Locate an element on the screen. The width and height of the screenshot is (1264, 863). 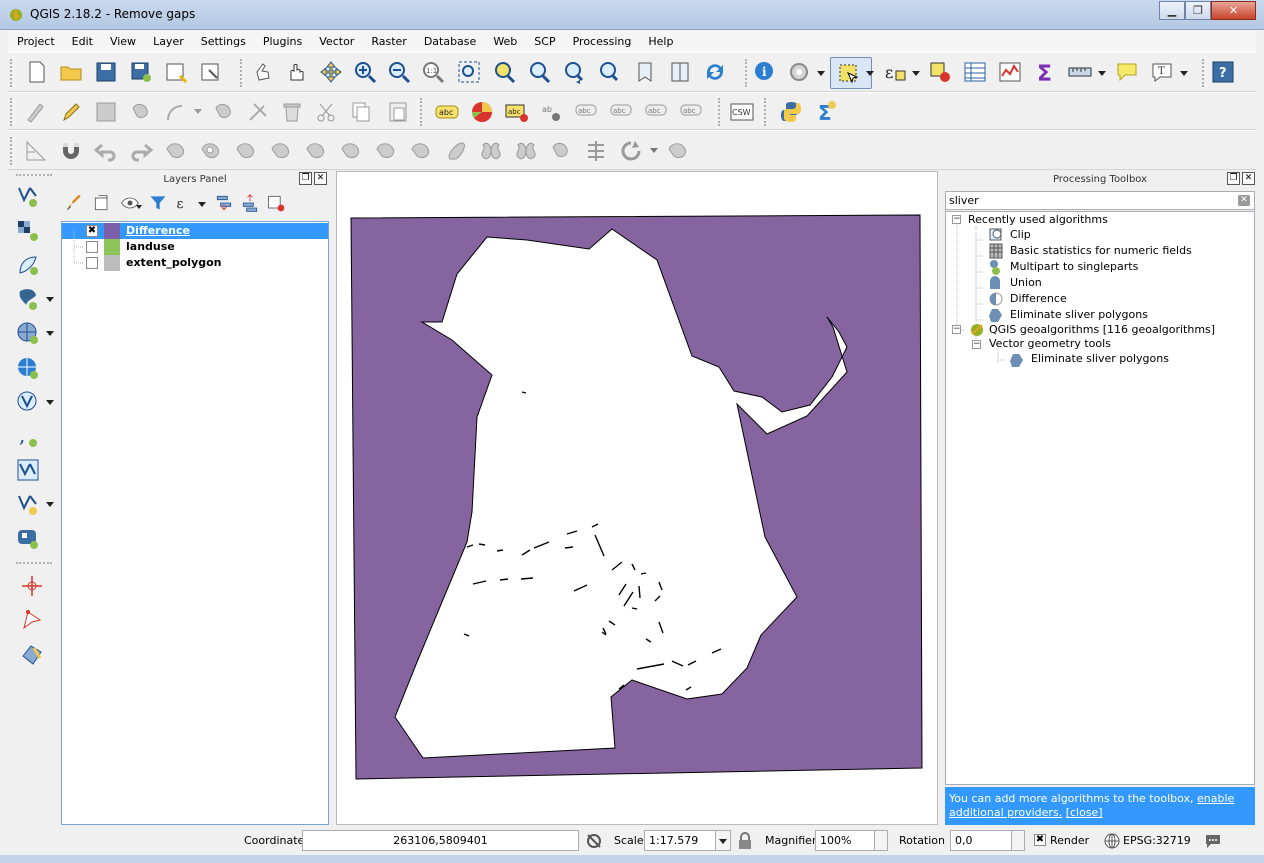
rotation-spinner is located at coordinates (1018, 840).